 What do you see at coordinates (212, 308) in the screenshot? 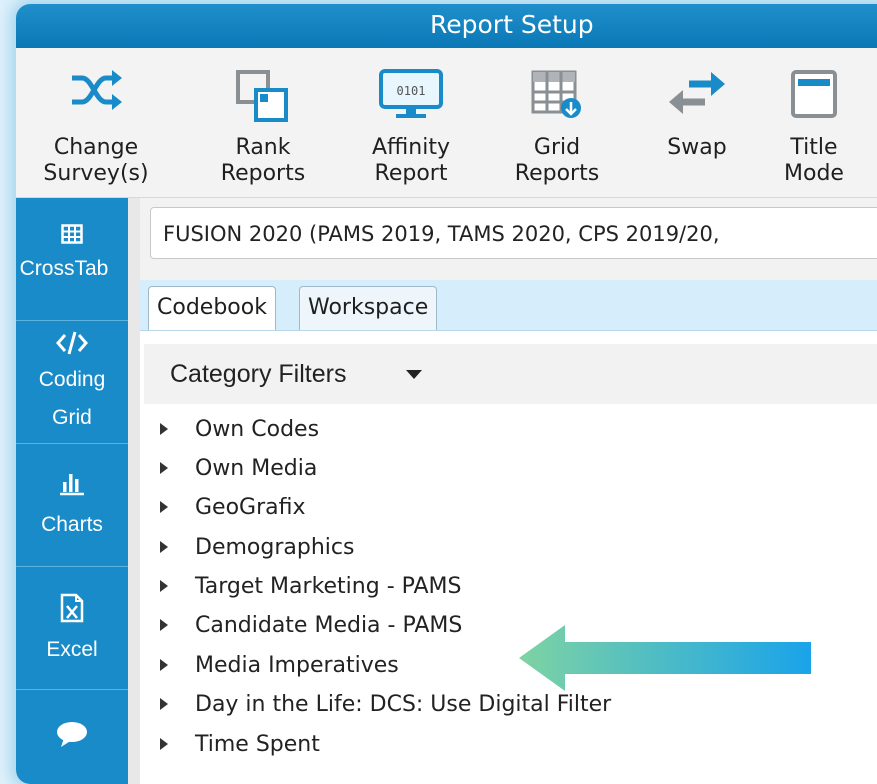
I see `tab-codebook: Codebook` at bounding box center [212, 308].